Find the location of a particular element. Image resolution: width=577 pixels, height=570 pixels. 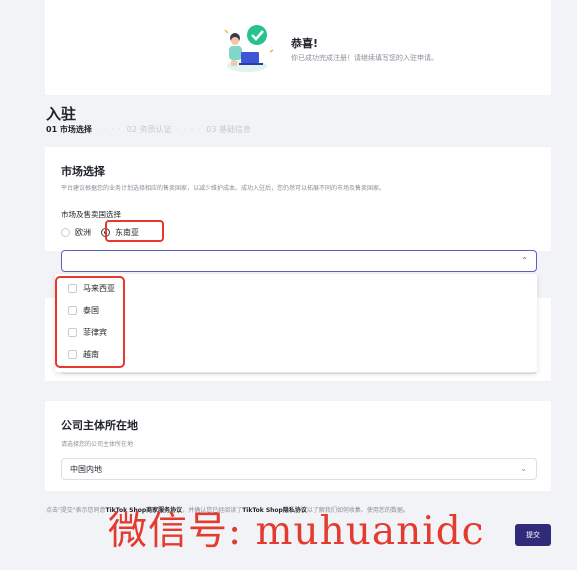

watermark-text: 微信号: muhuanidc is located at coordinates (296, 531).